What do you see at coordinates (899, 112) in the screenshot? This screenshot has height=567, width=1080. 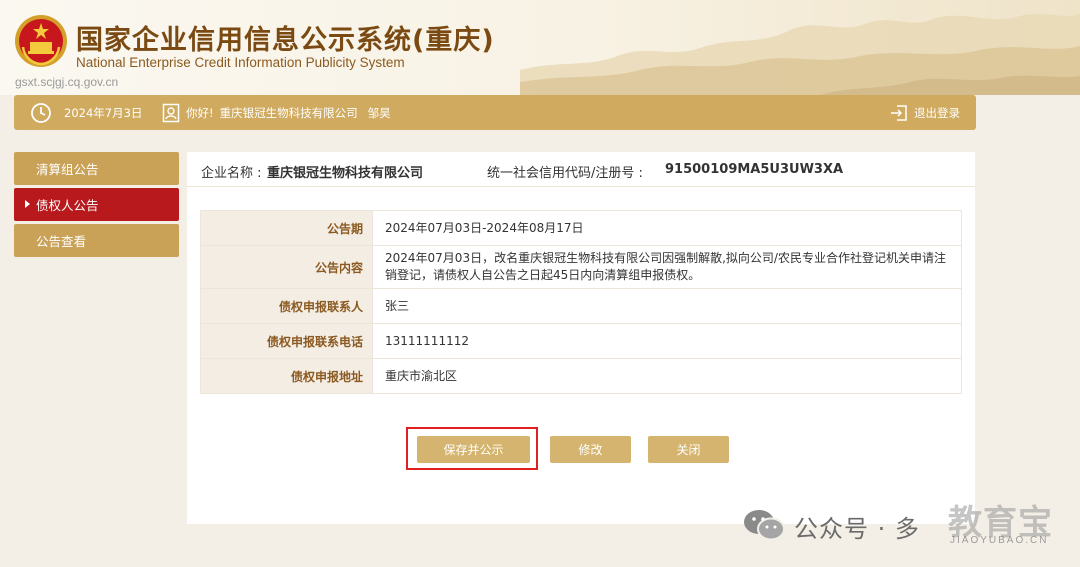 I see `logout-icon` at bounding box center [899, 112].